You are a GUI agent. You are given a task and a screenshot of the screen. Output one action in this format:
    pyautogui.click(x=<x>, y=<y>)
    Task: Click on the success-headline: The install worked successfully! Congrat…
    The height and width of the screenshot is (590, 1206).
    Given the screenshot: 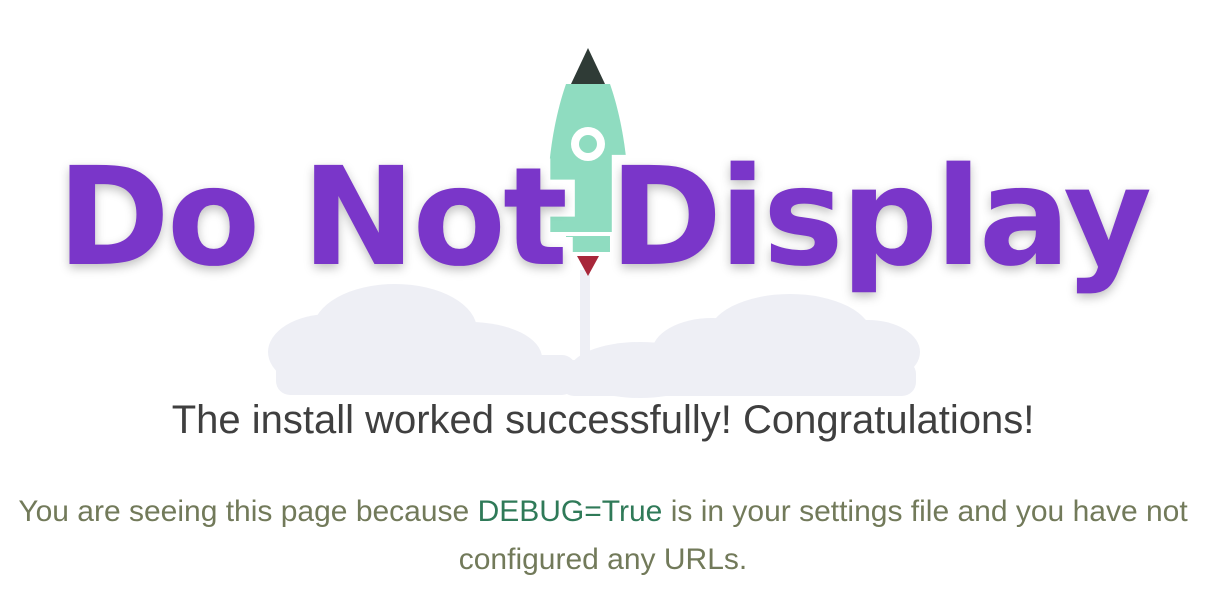 What is the action you would take?
    pyautogui.click(x=603, y=420)
    